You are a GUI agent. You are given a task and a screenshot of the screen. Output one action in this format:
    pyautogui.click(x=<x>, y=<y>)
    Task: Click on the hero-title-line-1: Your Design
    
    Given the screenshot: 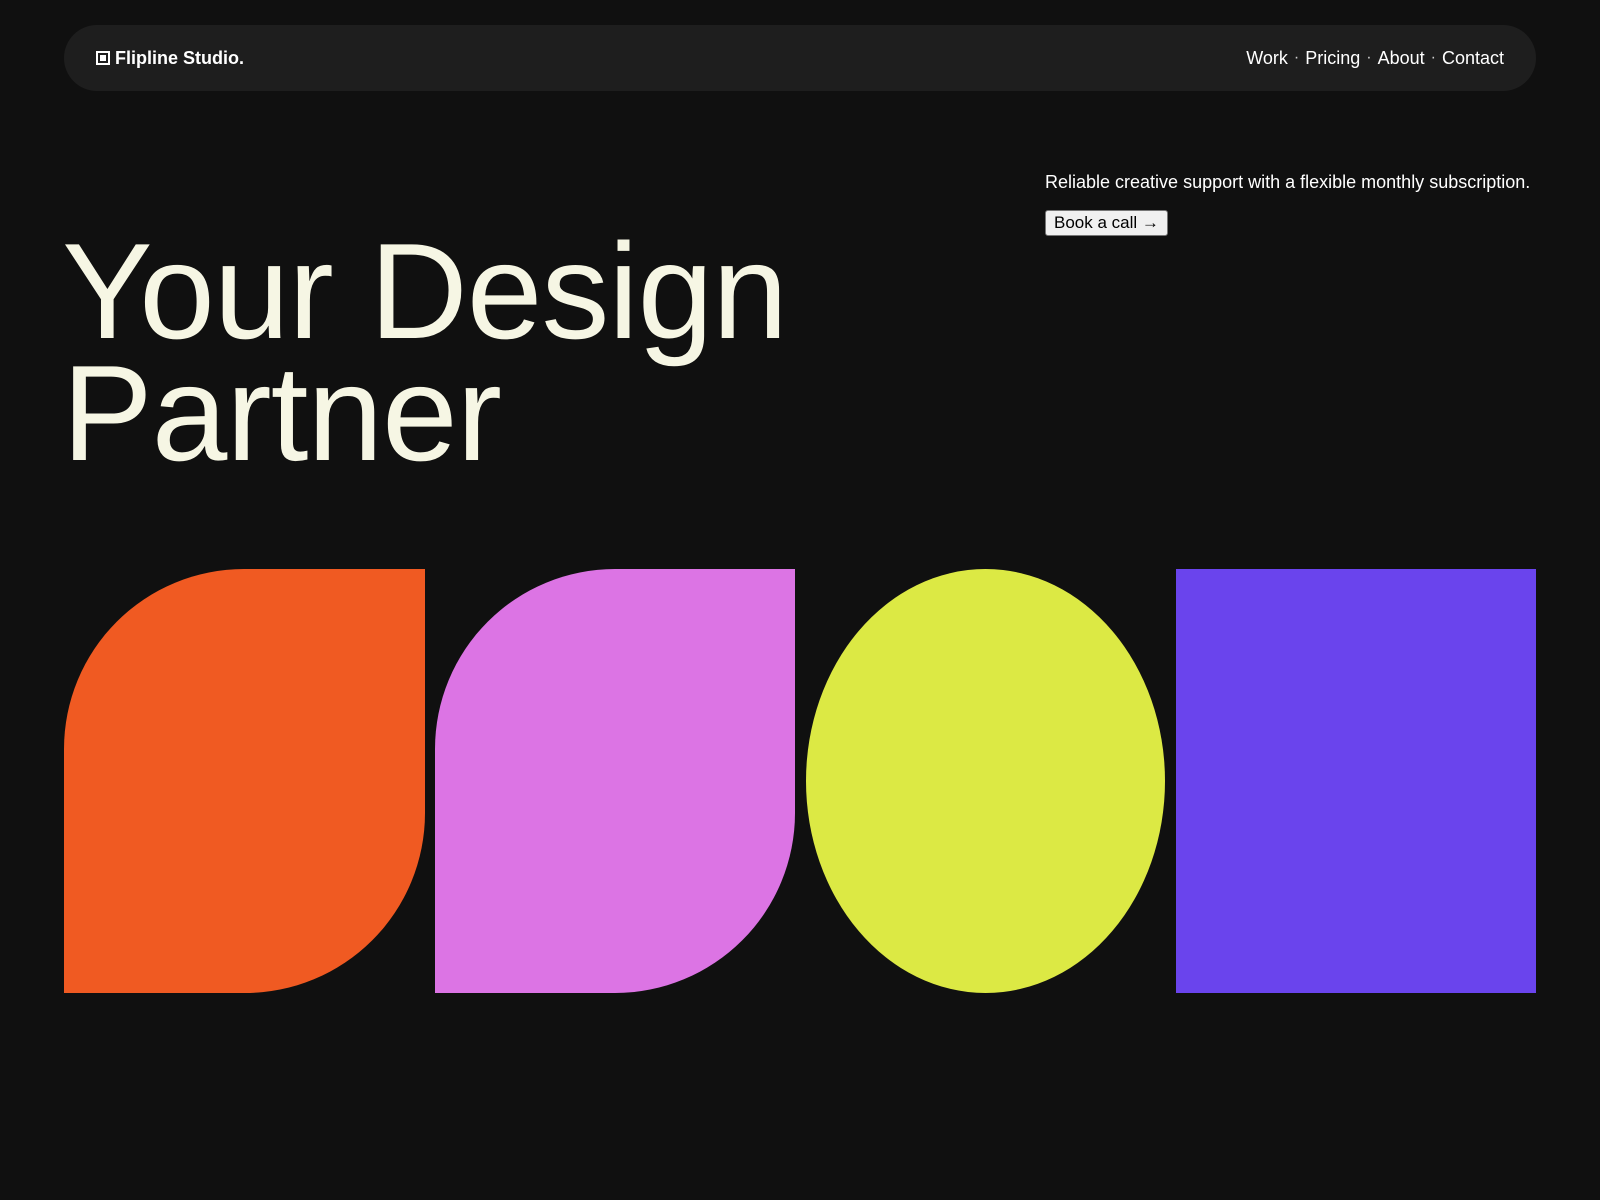 What is the action you would take?
    pyautogui.click(x=425, y=291)
    